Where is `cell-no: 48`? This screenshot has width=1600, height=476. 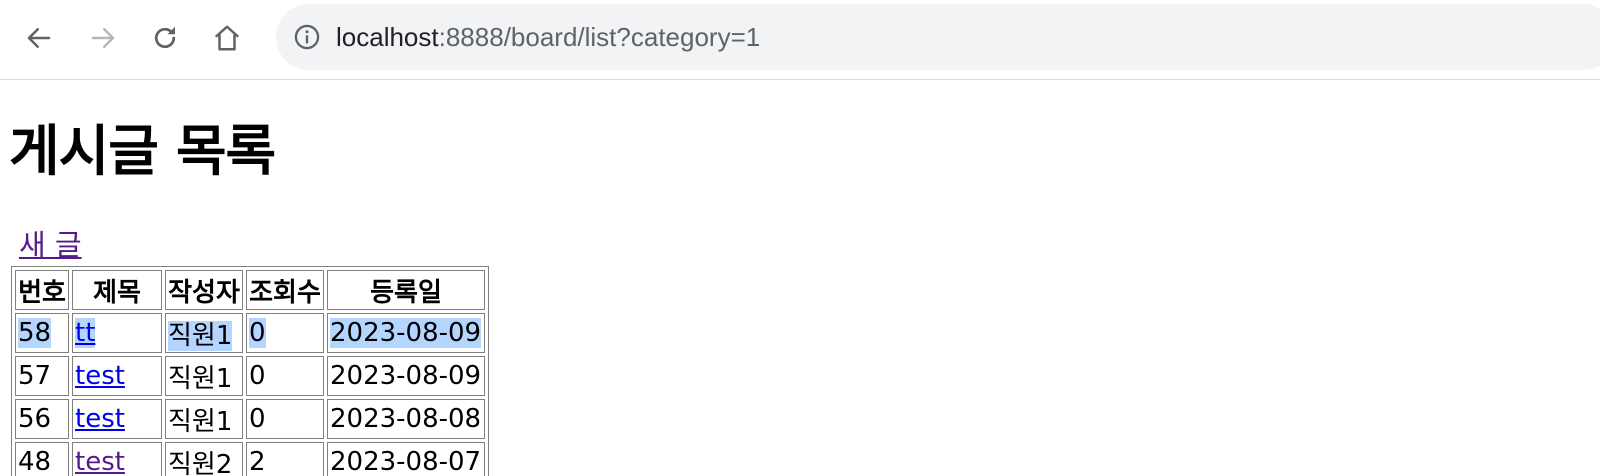
cell-no: 48 is located at coordinates (42, 459).